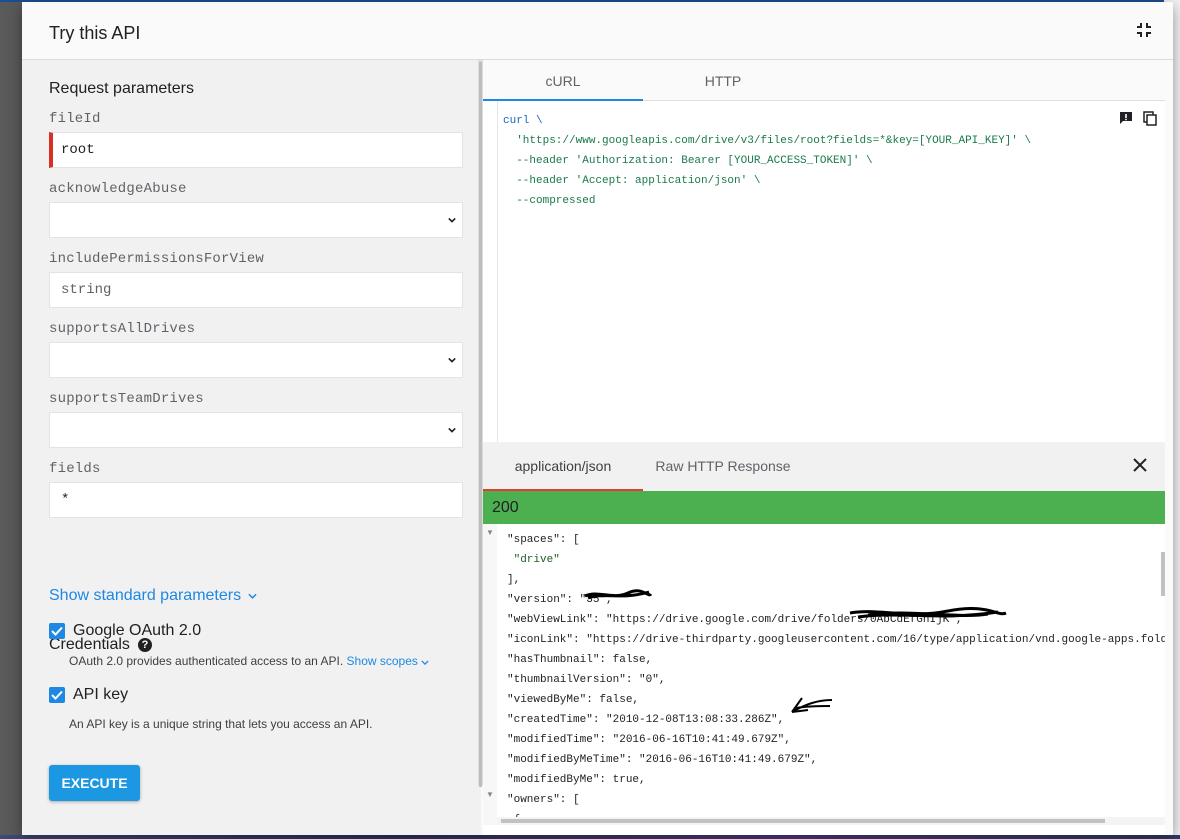  I want to click on close-icon, so click(1140, 465).